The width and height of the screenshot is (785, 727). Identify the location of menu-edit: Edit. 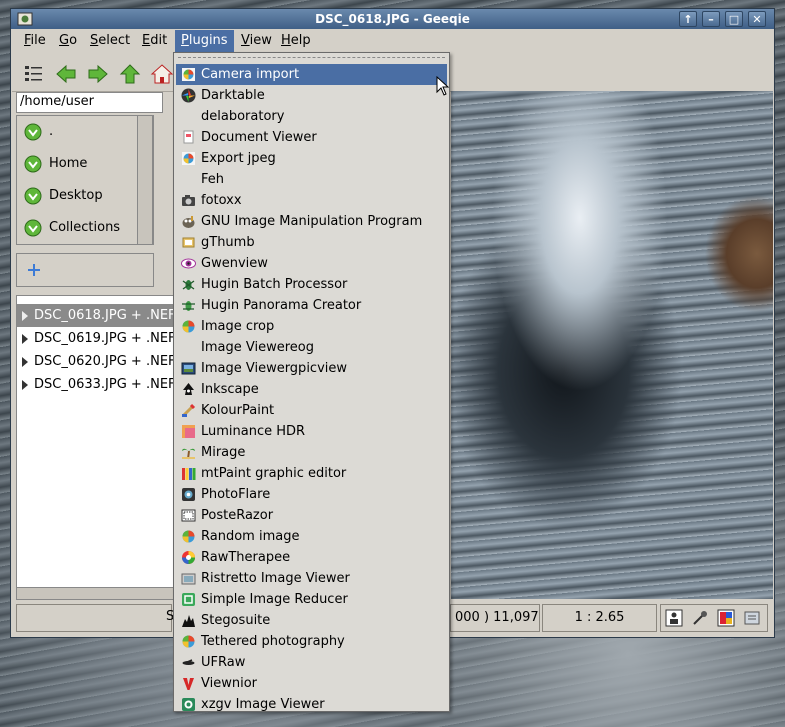
(154, 41).